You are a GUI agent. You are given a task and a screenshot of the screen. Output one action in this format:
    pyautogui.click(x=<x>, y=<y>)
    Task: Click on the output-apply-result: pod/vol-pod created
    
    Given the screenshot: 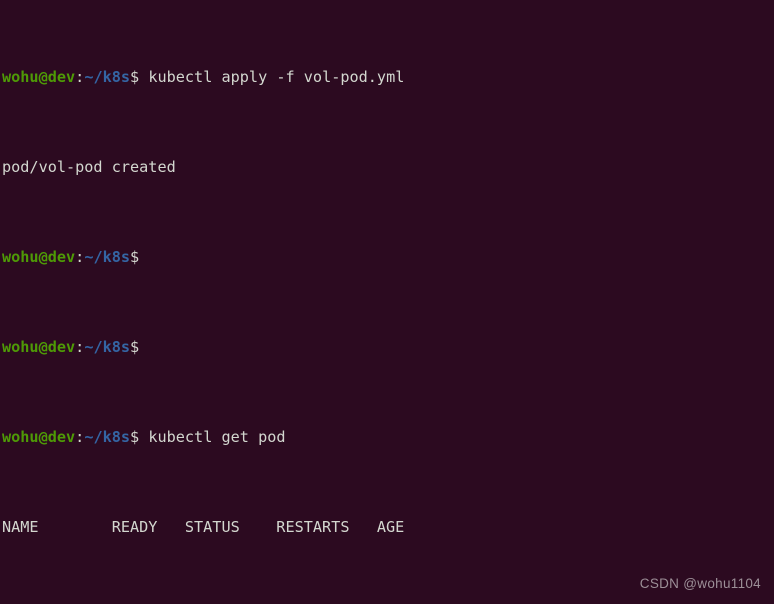 What is the action you would take?
    pyautogui.click(x=89, y=167)
    